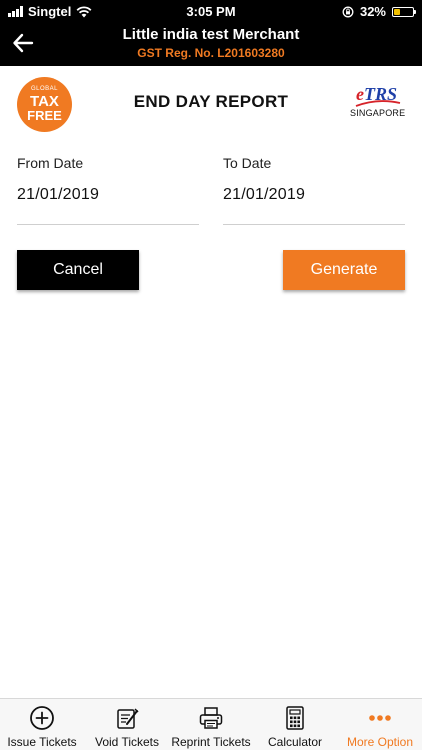 This screenshot has height=751, width=422. What do you see at coordinates (344, 270) in the screenshot?
I see `generate-button: Generate` at bounding box center [344, 270].